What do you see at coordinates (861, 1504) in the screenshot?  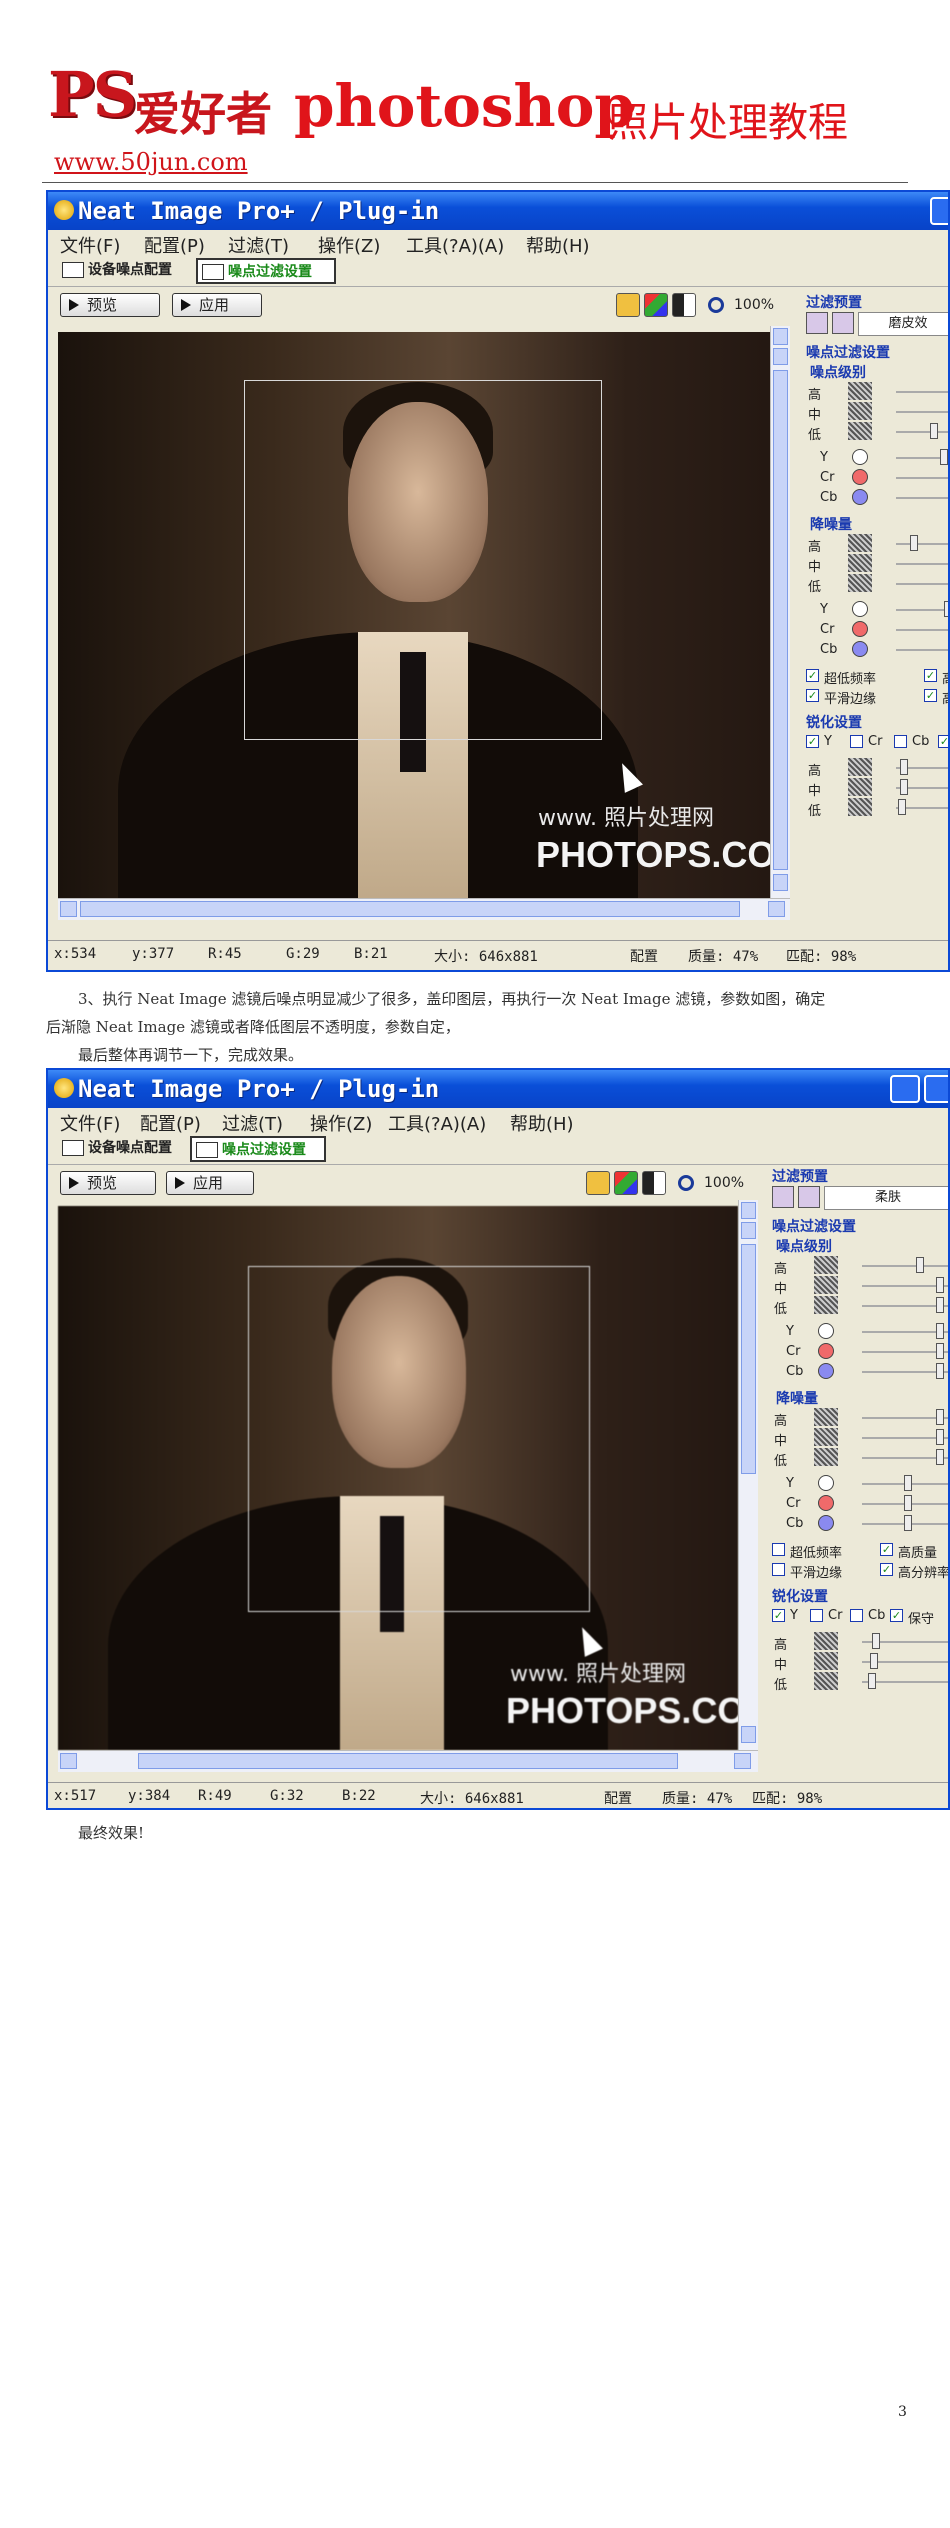 I see `reduce-cr: Cr` at bounding box center [861, 1504].